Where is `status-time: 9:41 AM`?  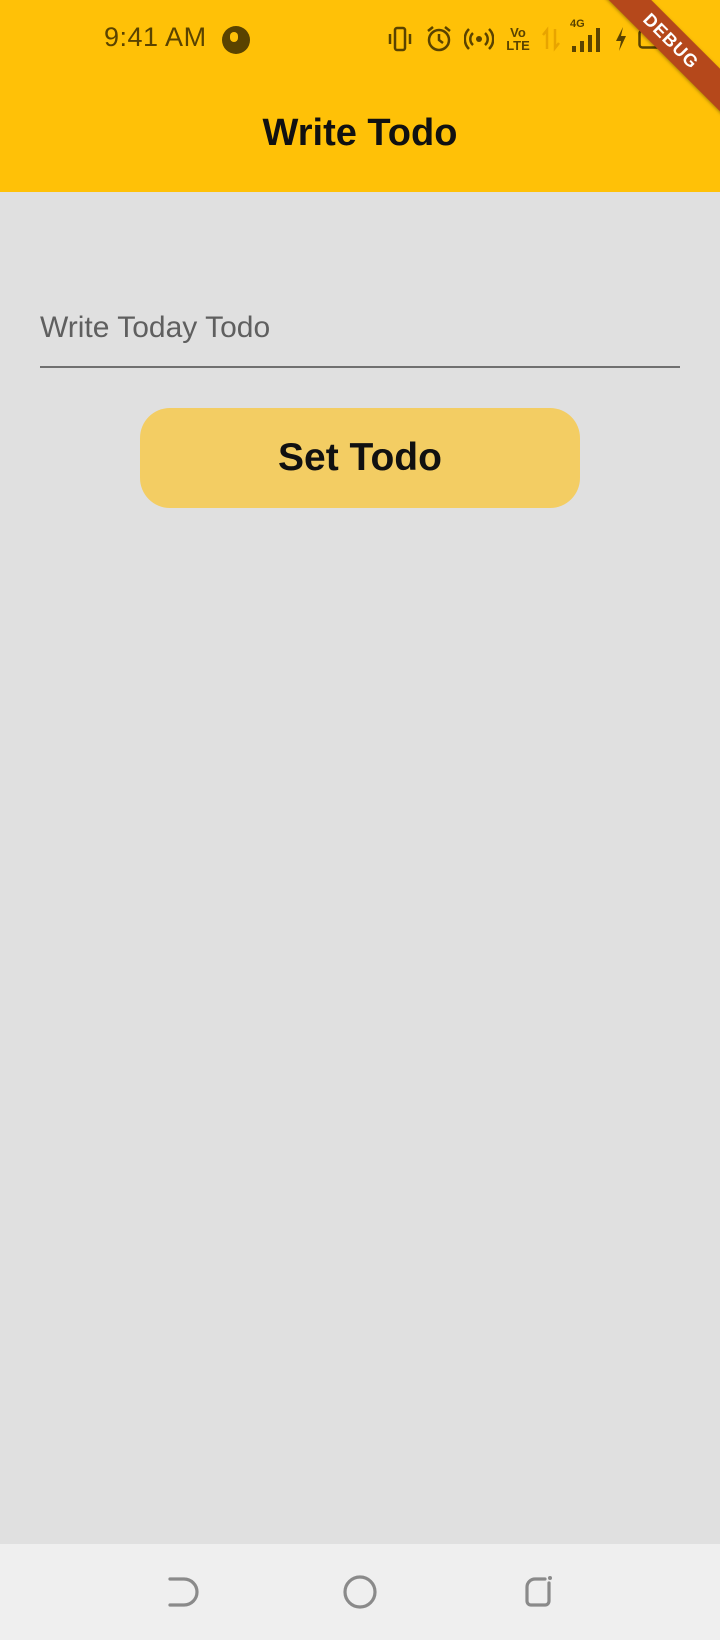 status-time: 9:41 AM is located at coordinates (155, 37).